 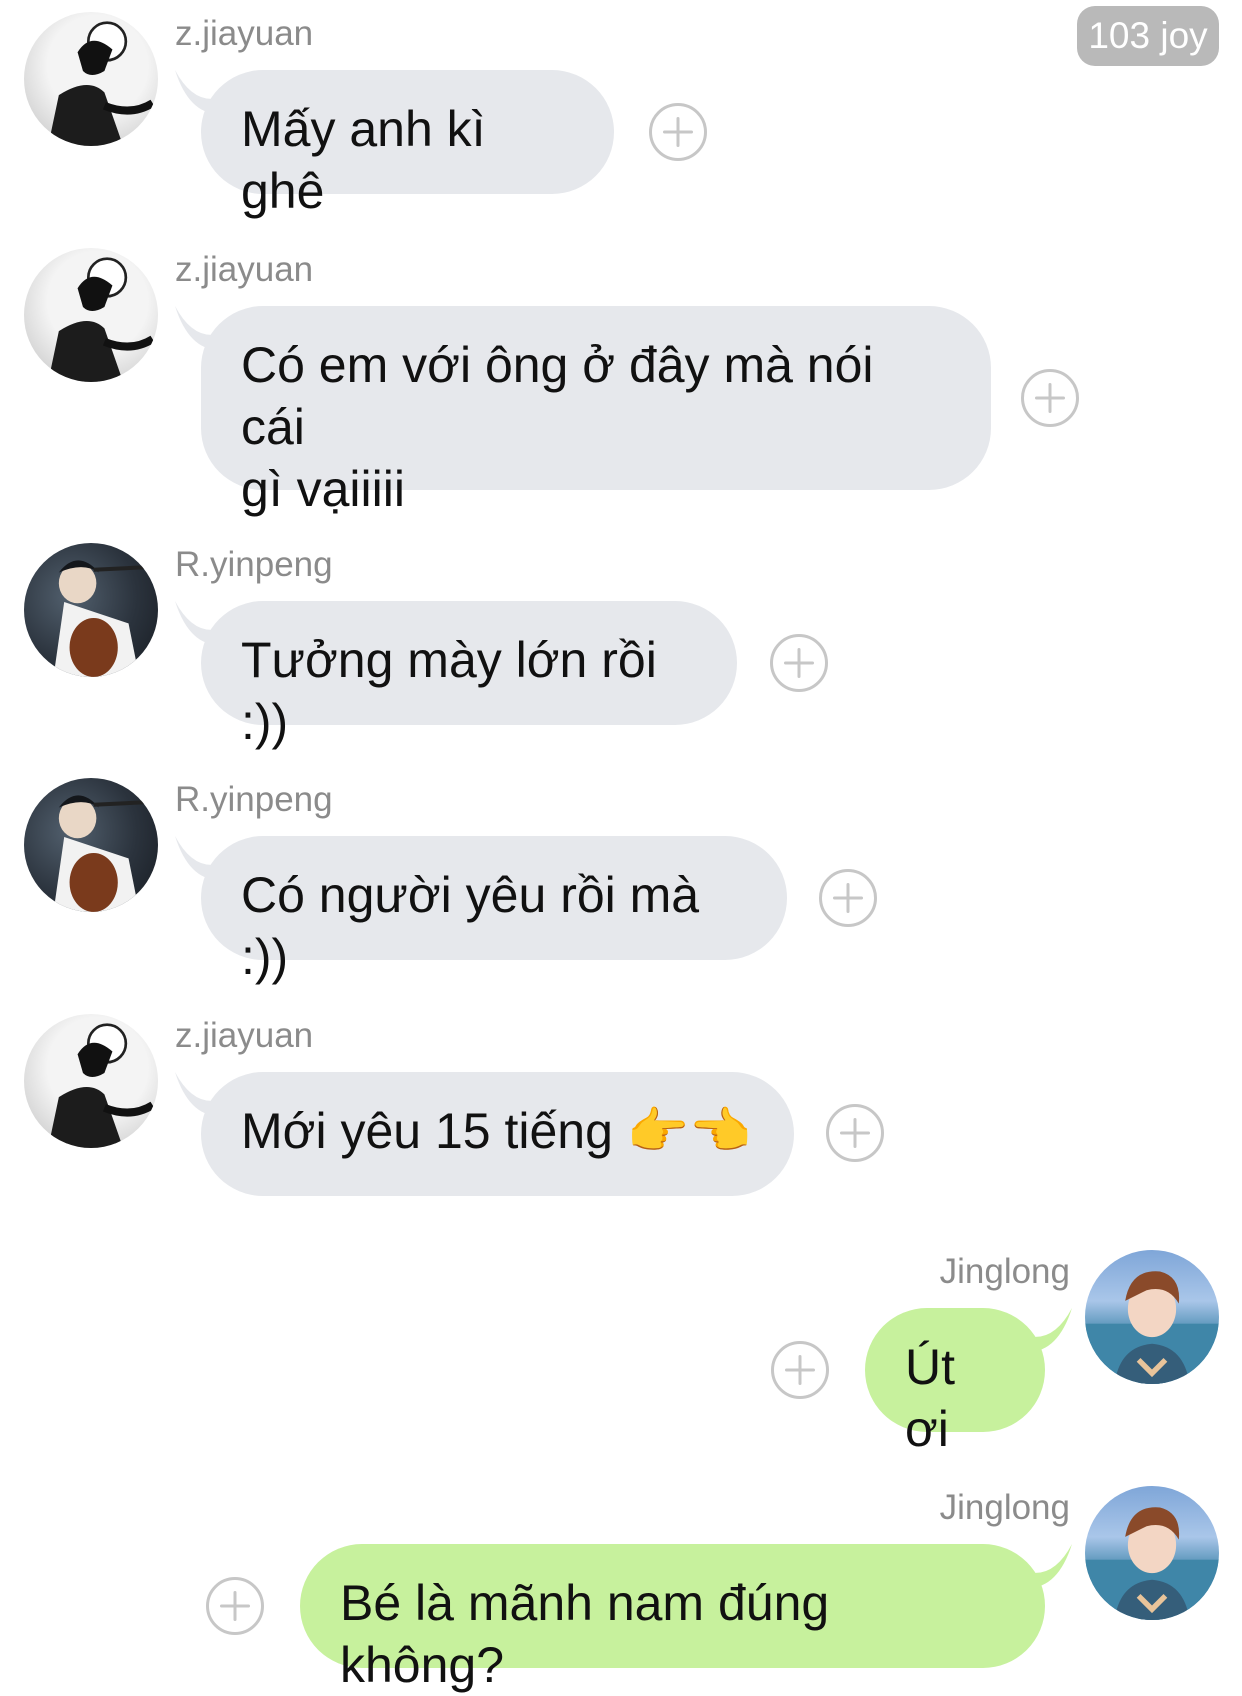 What do you see at coordinates (672, 1618) in the screenshot?
I see `message-bubble: Bé là mãnh nam đúng không?` at bounding box center [672, 1618].